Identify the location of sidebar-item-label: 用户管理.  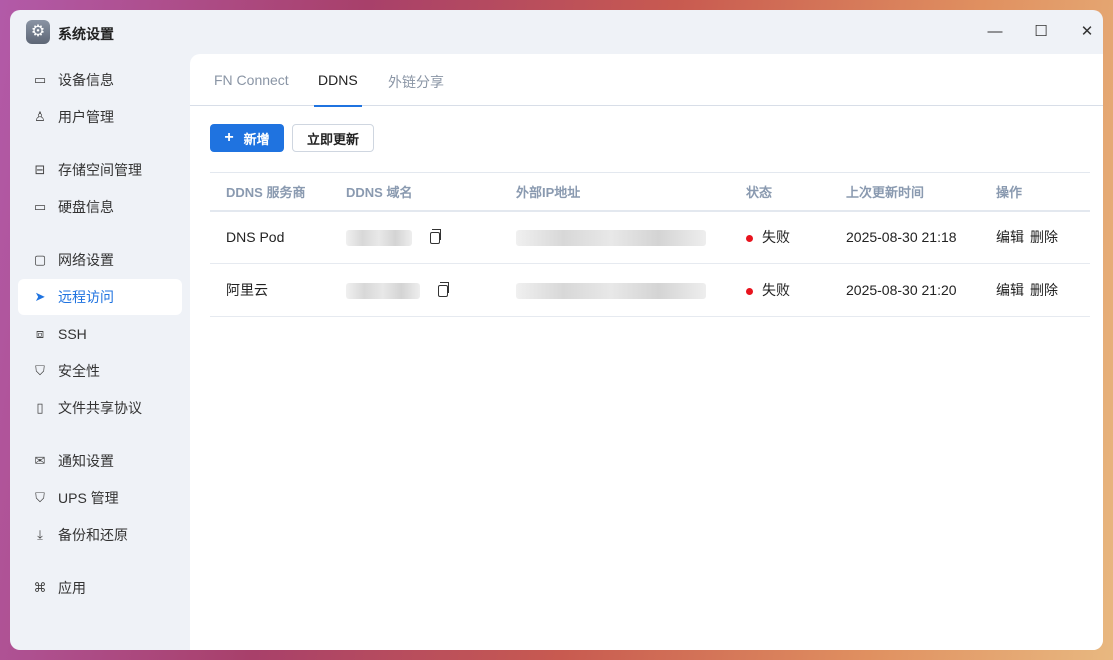
(86, 117).